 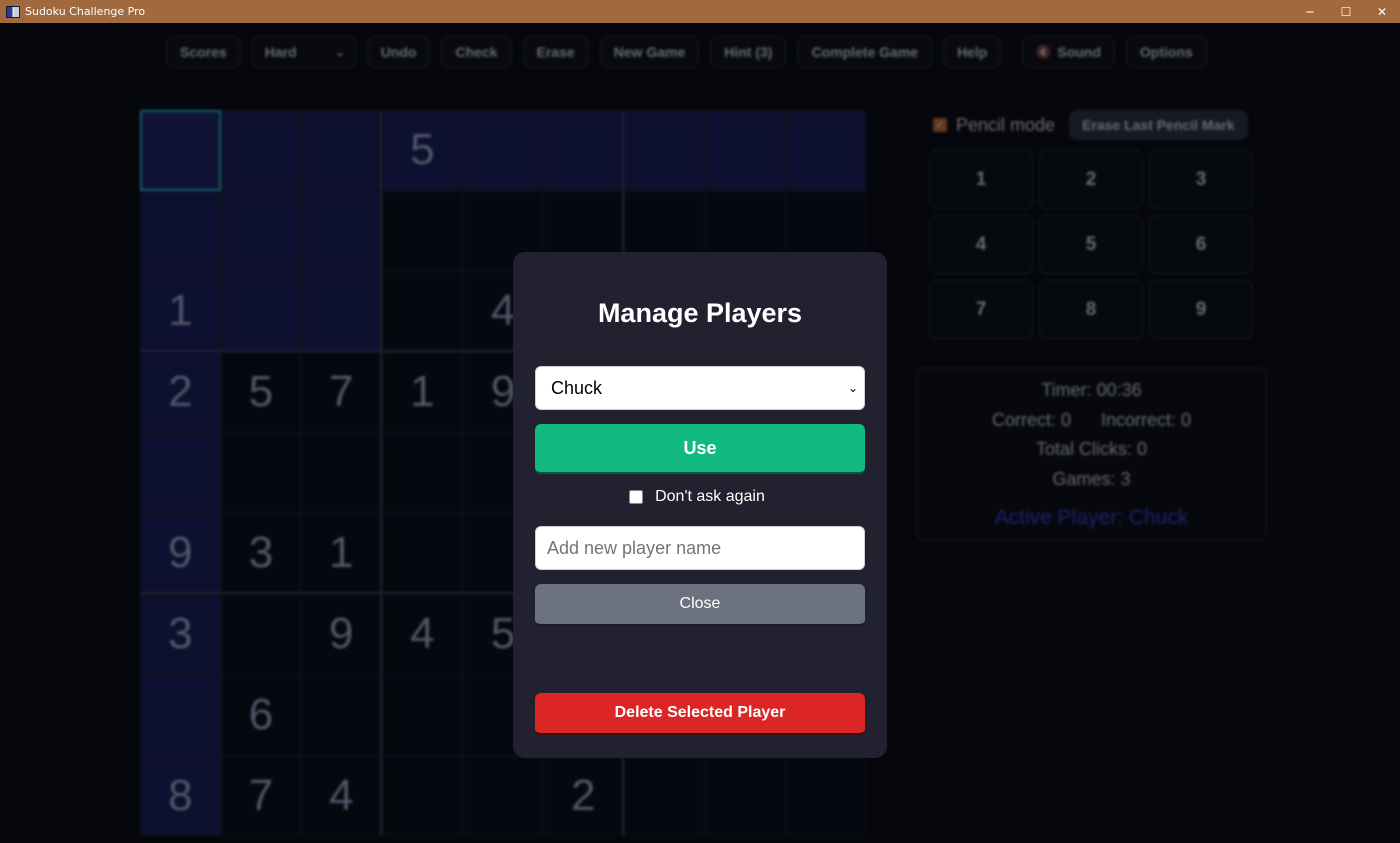 What do you see at coordinates (700, 449) in the screenshot?
I see `use-player-button: Use` at bounding box center [700, 449].